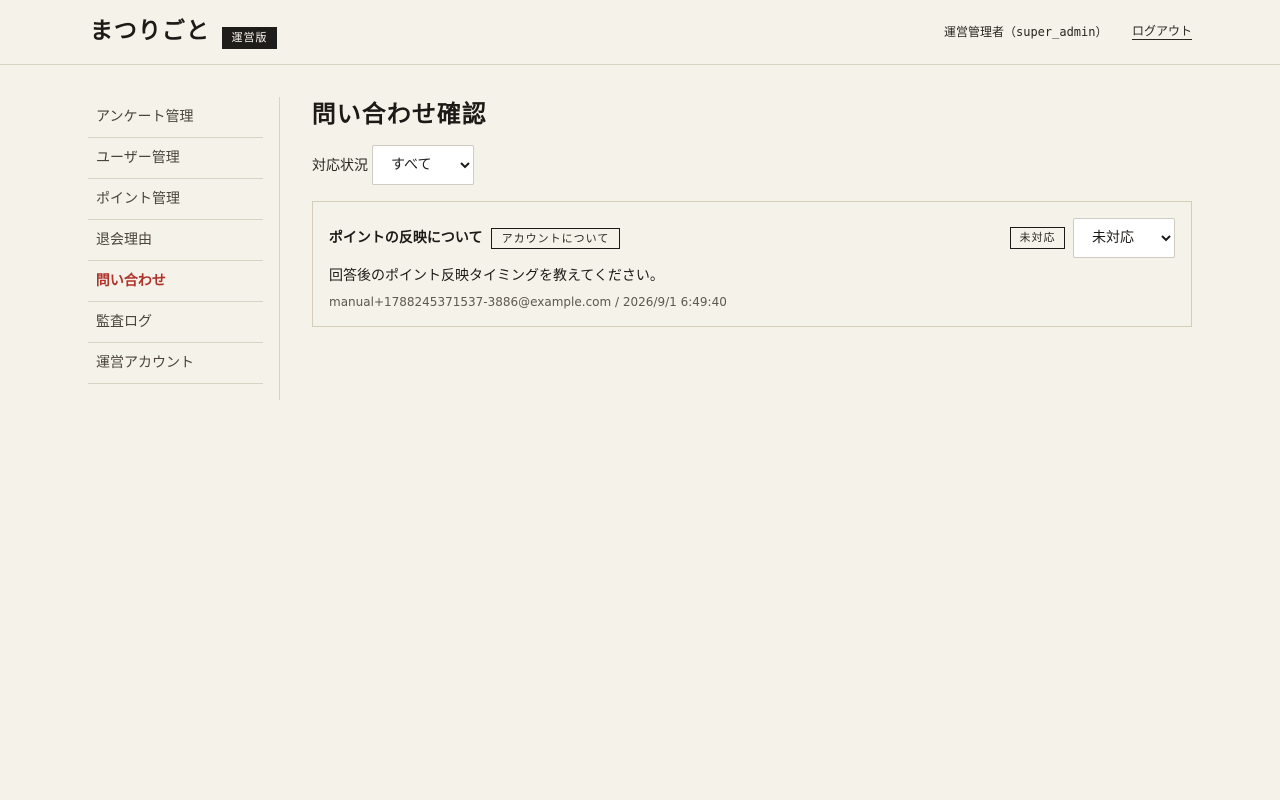 This screenshot has width=1280, height=800. Describe the element at coordinates (175, 199) in the screenshot. I see `sidebar-item-point-management: ポイント管理` at that location.